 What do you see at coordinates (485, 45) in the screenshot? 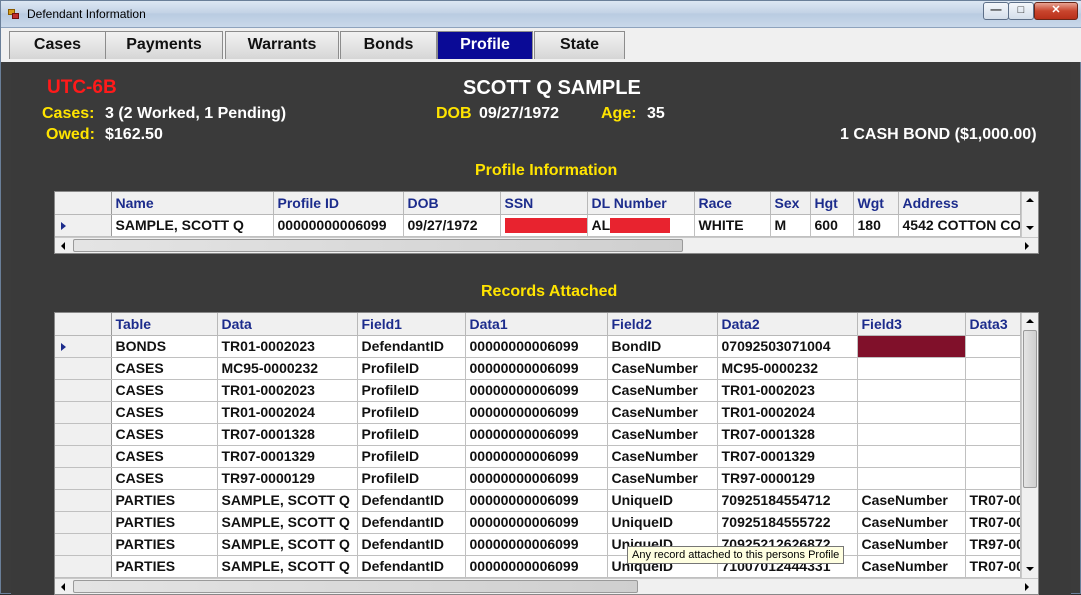
I see `tab-profile: Profile` at bounding box center [485, 45].